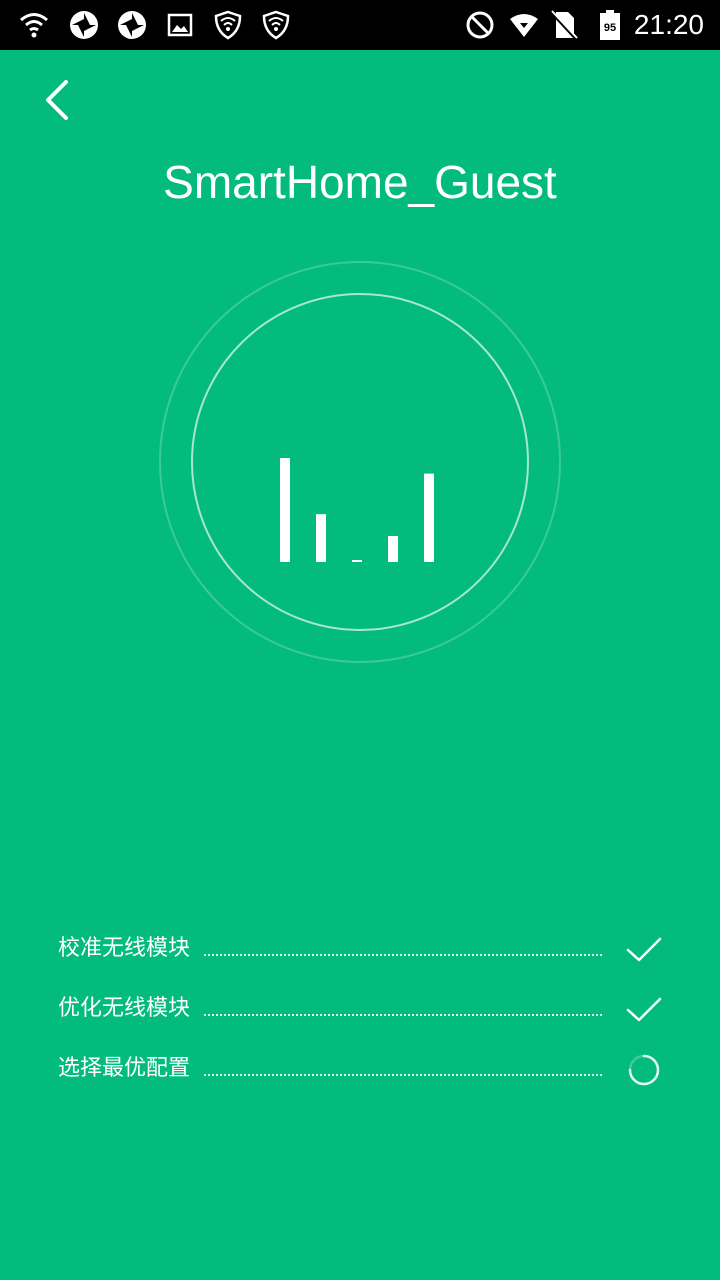 The height and width of the screenshot is (1280, 720). Describe the element at coordinates (360, 182) in the screenshot. I see `network-name-title: SmartHome_Guest` at that location.